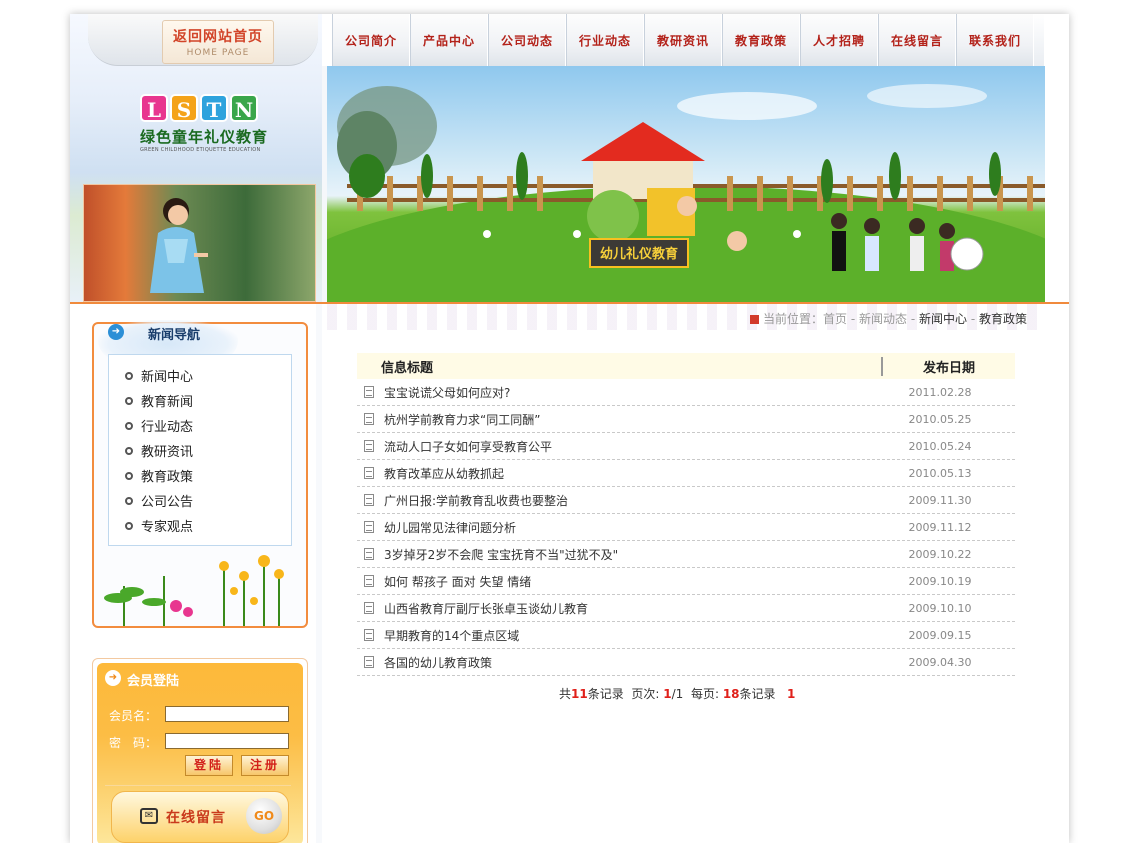 Image resolution: width=1133 pixels, height=843 pixels. I want to click on row-title-link: 山西省教育厅副厅长张卓玉谈幼儿教育, so click(629, 608).